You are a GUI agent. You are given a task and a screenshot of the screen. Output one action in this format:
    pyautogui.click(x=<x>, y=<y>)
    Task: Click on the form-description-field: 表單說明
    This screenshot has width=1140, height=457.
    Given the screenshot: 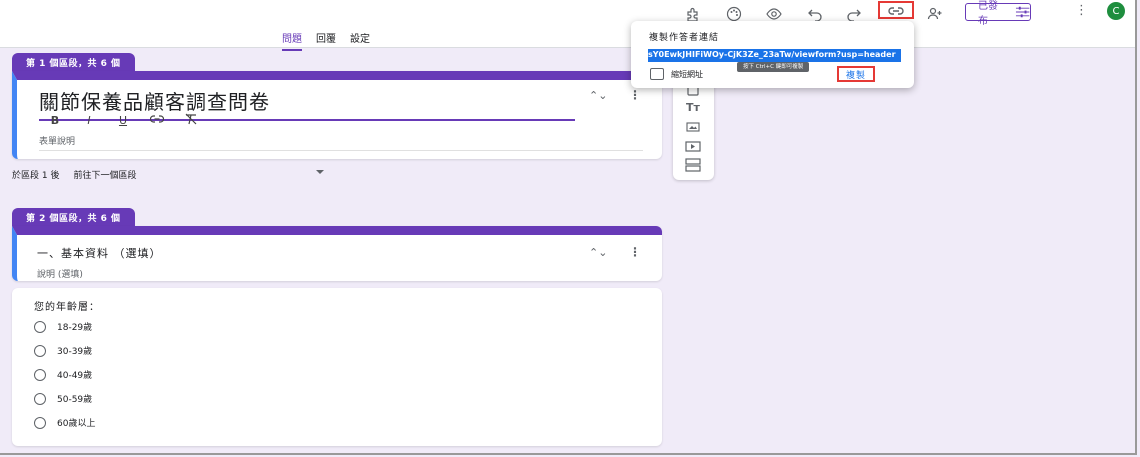 What is the action you would take?
    pyautogui.click(x=341, y=142)
    